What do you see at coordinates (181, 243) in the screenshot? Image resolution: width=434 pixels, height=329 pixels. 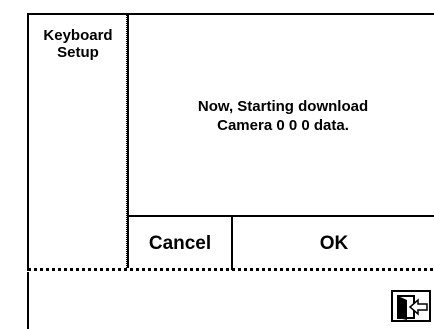 I see `cancel-button: Cancel` at bounding box center [181, 243].